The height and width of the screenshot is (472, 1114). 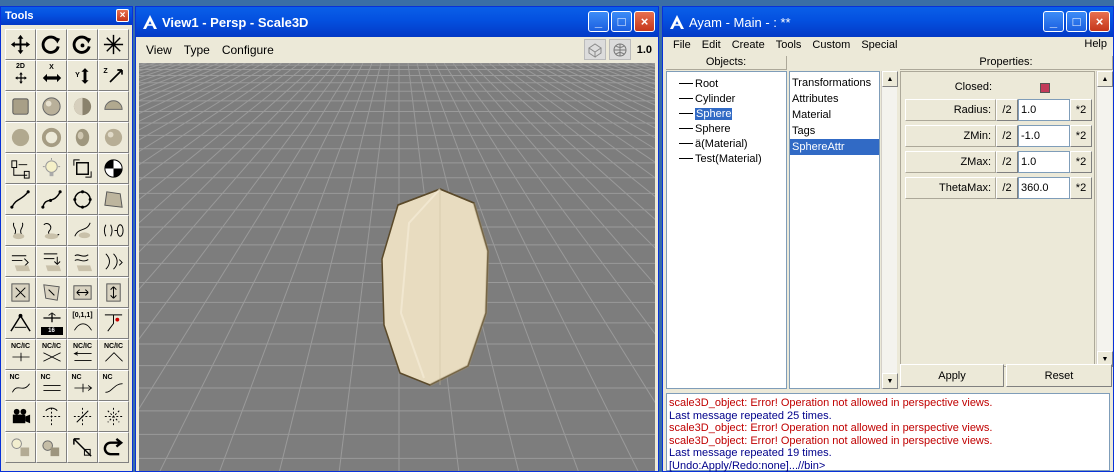 What do you see at coordinates (20, 261) in the screenshot?
I see `skin-button` at bounding box center [20, 261].